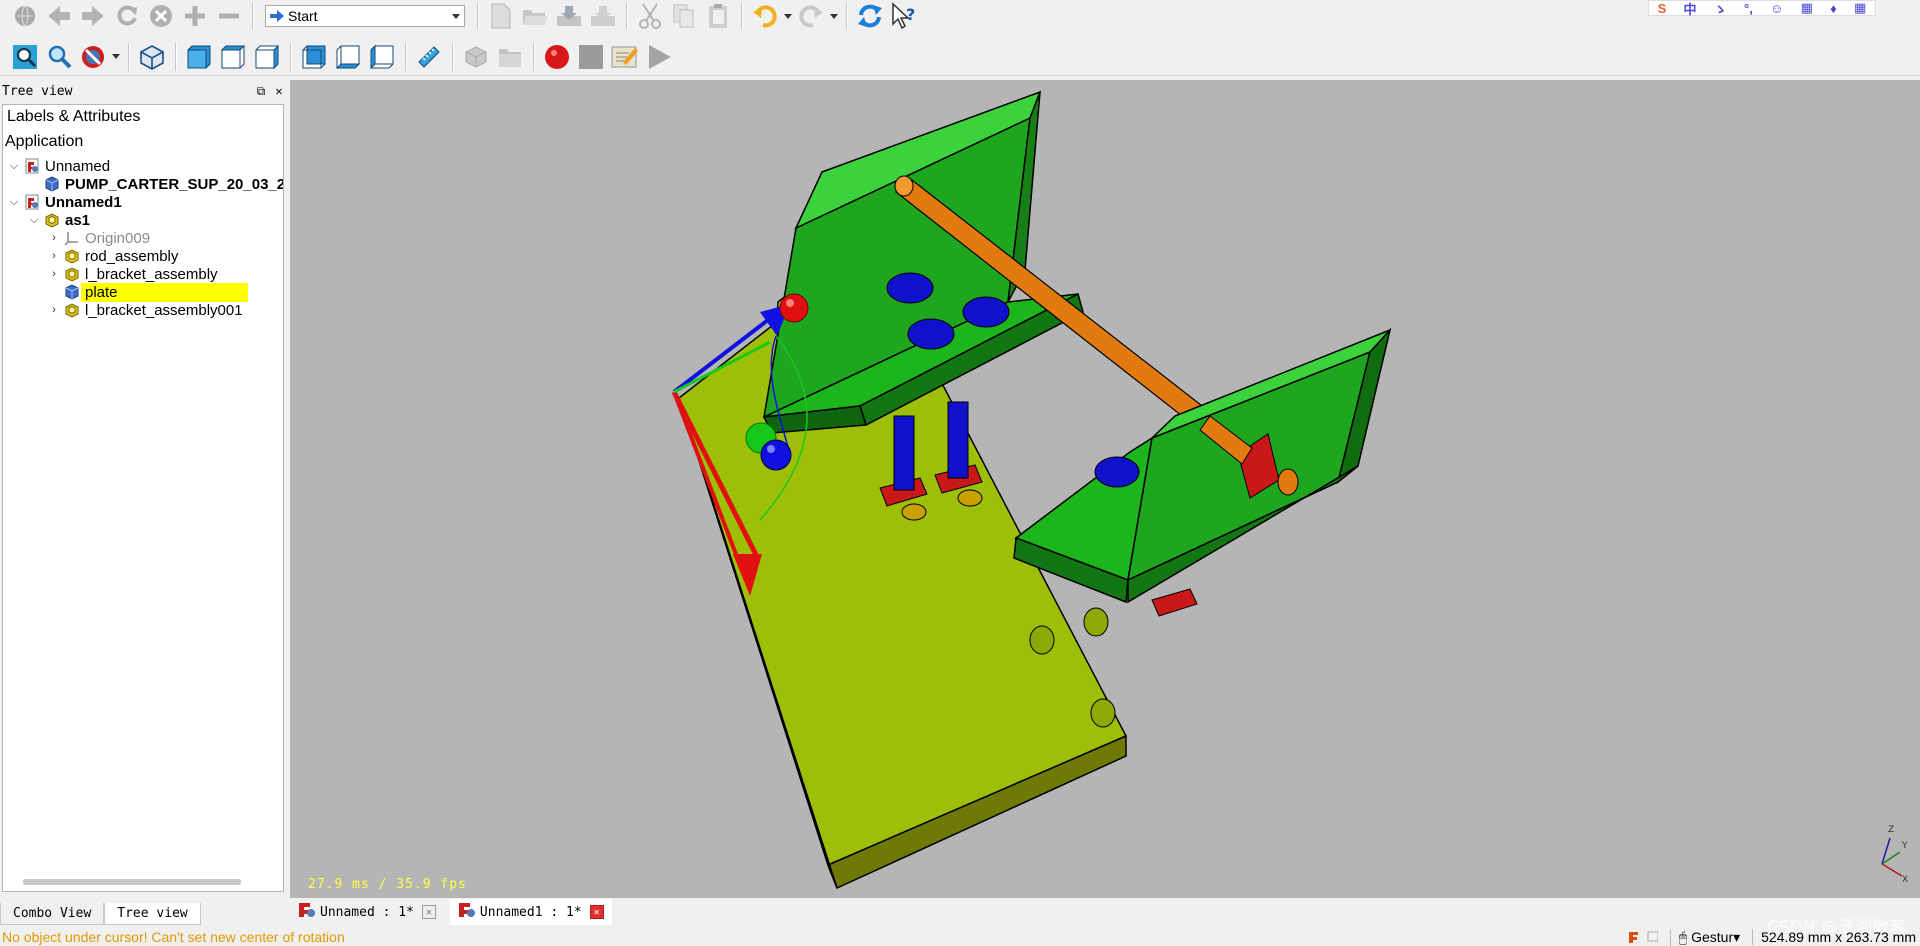  What do you see at coordinates (195, 16) in the screenshot?
I see `zoom-in-plus-icon` at bounding box center [195, 16].